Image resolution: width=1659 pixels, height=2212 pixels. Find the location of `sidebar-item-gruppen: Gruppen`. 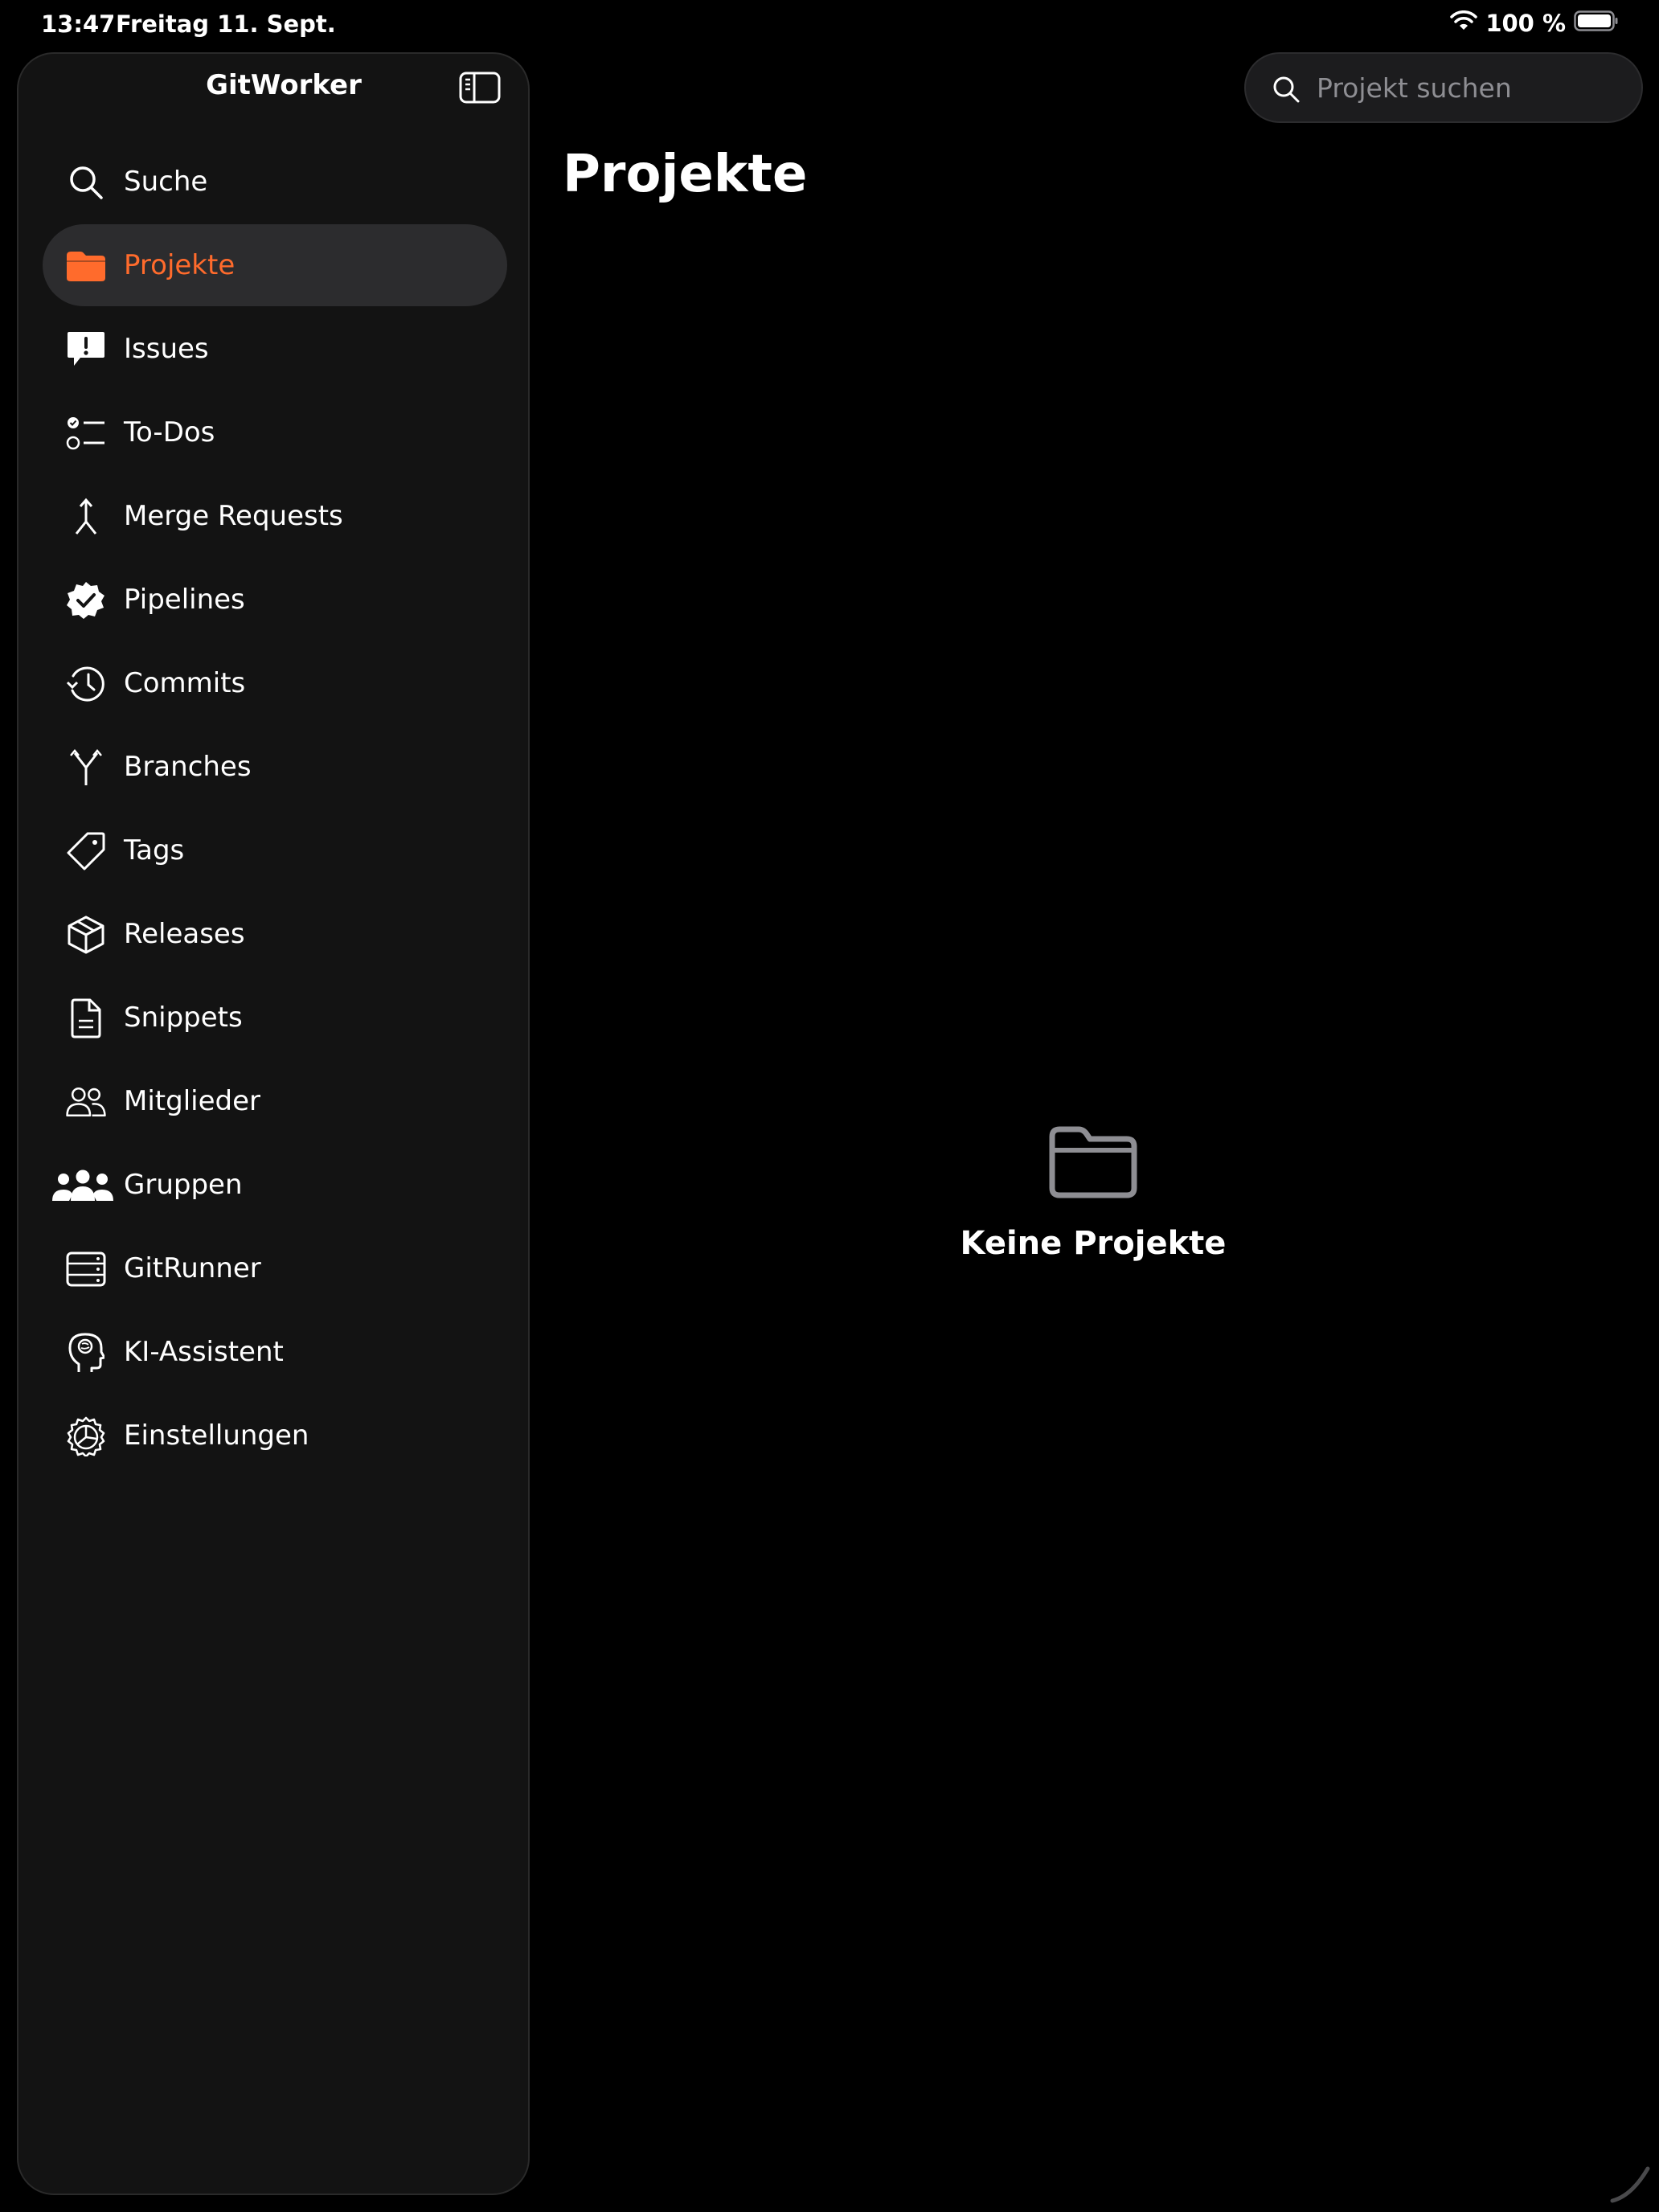

sidebar-item-gruppen: Gruppen is located at coordinates (275, 1185).